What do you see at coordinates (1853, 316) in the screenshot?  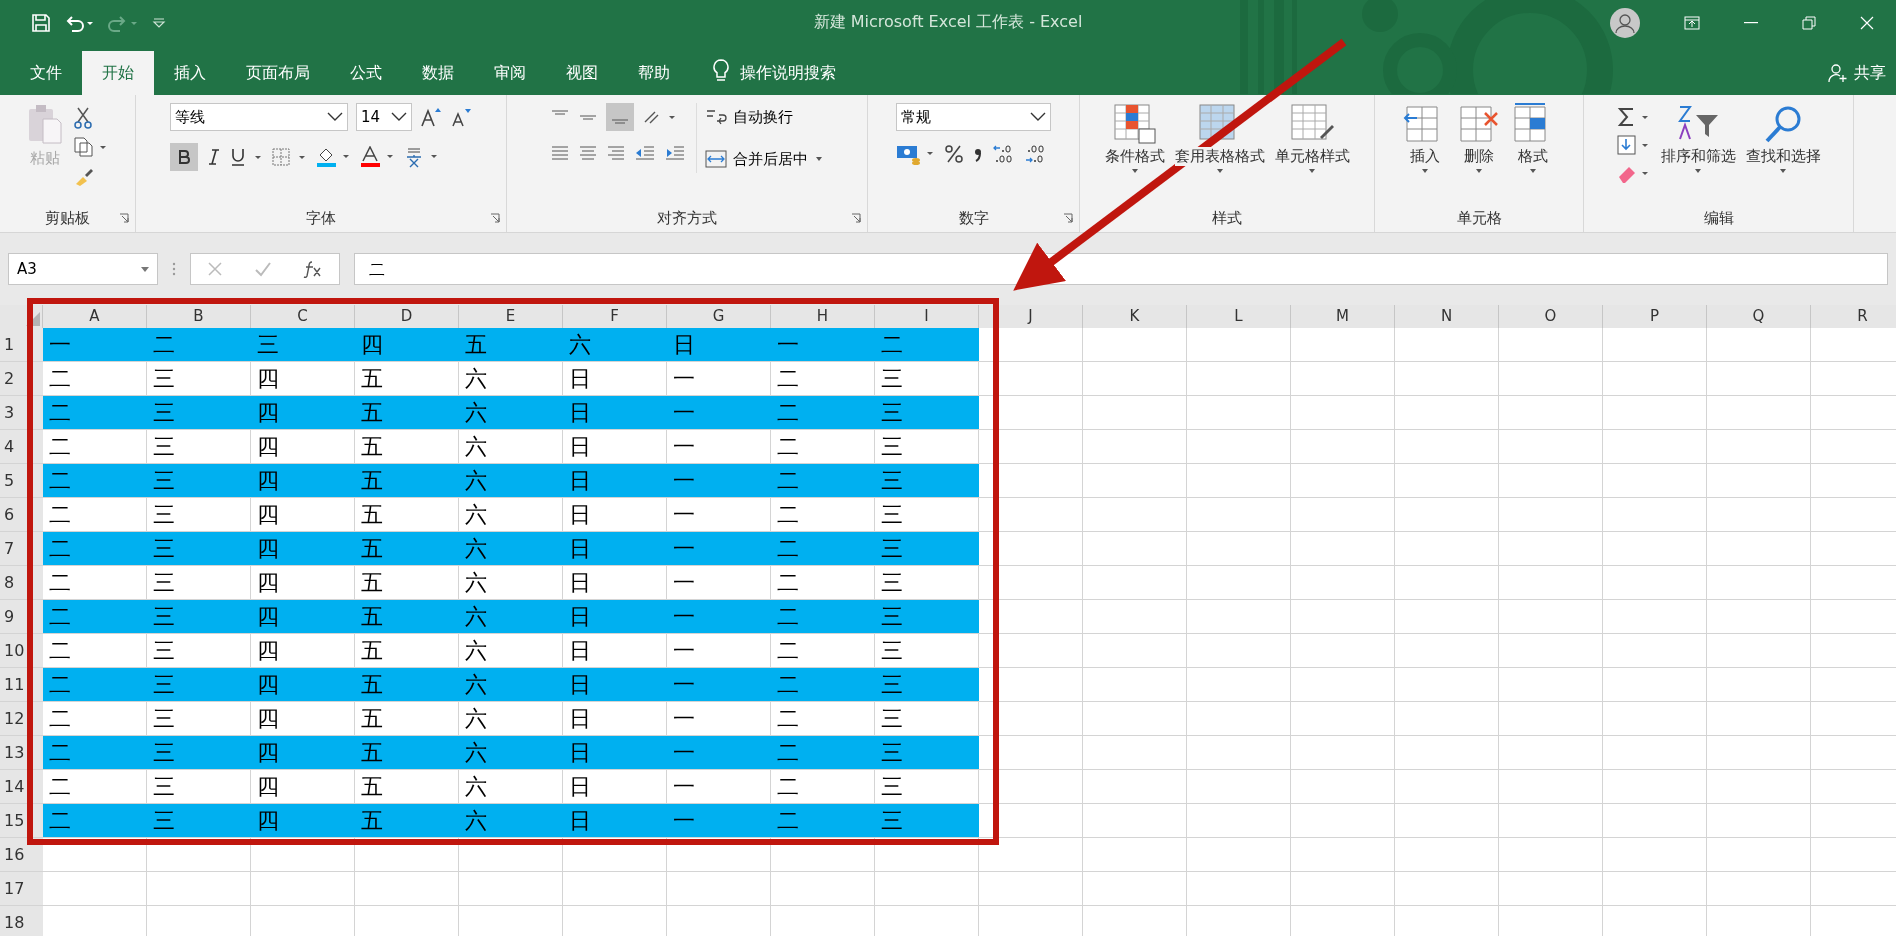 I see `column-header: R` at bounding box center [1853, 316].